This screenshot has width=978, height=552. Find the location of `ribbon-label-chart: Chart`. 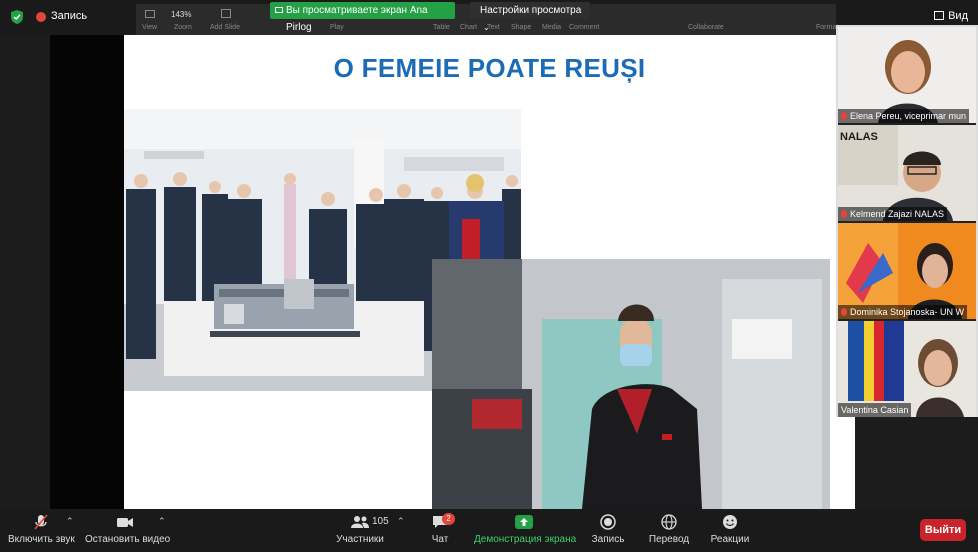

ribbon-label-chart: Chart is located at coordinates (469, 27).